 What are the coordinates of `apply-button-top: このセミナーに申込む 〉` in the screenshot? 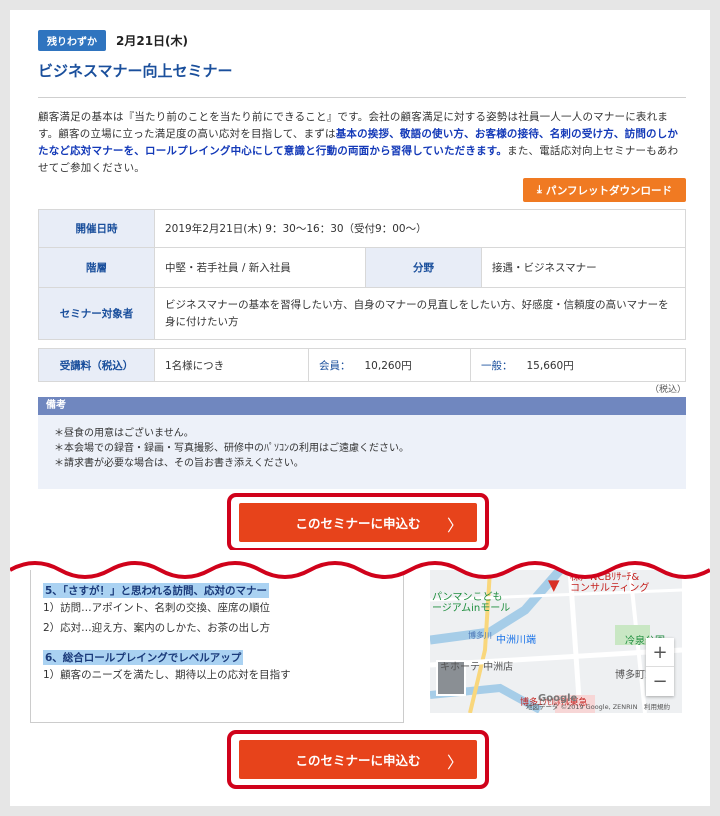 It's located at (358, 522).